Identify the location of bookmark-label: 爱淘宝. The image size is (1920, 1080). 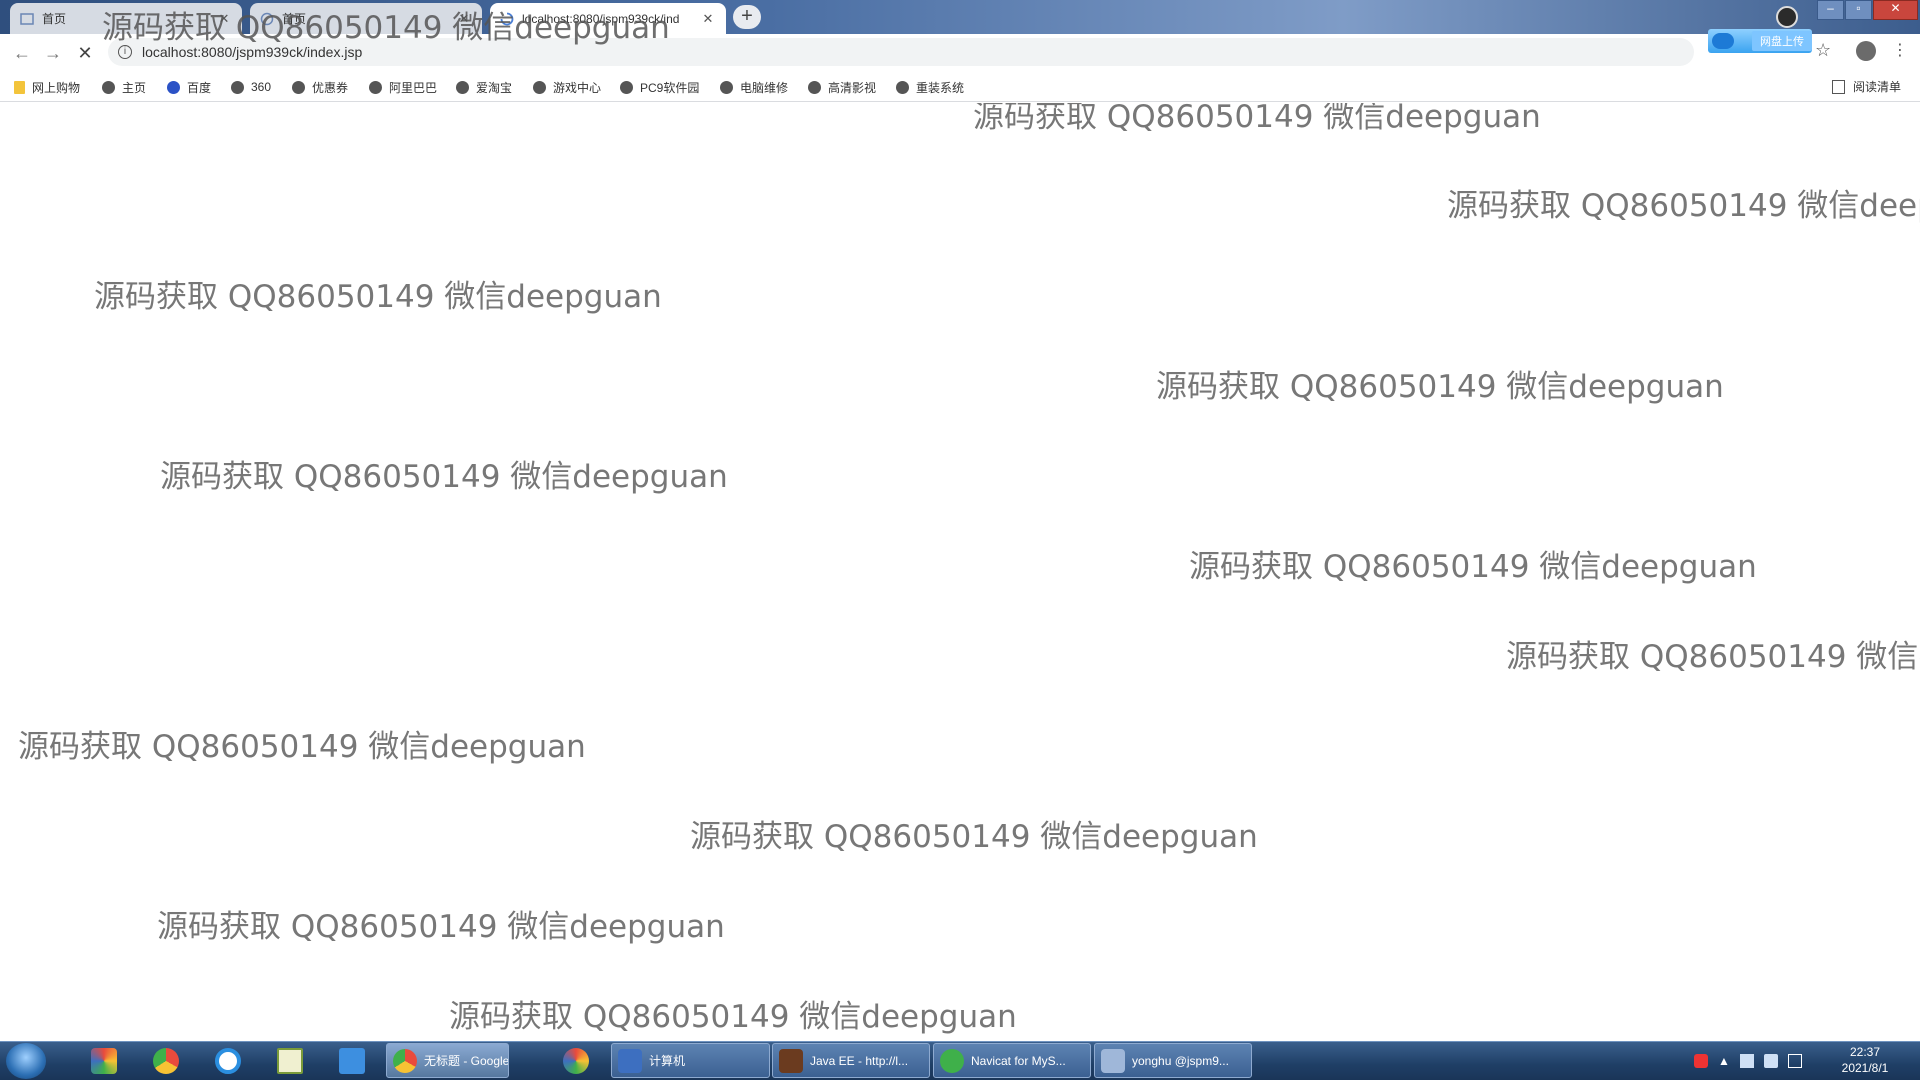
(494, 87).